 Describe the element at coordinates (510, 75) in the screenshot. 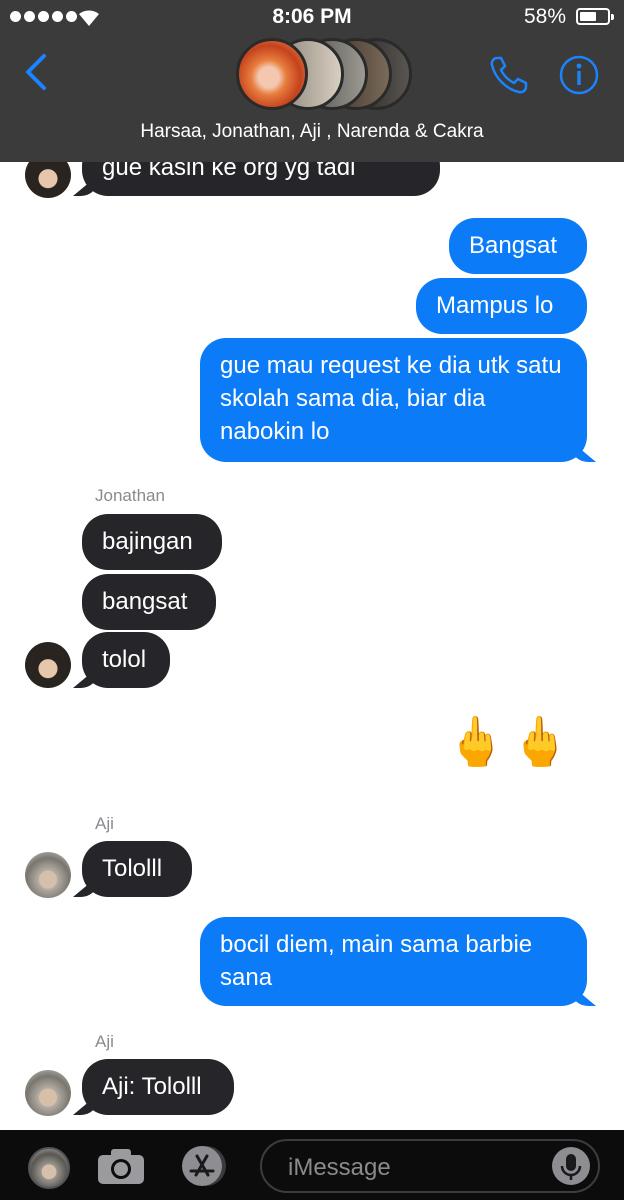

I see `phone-icon` at that location.